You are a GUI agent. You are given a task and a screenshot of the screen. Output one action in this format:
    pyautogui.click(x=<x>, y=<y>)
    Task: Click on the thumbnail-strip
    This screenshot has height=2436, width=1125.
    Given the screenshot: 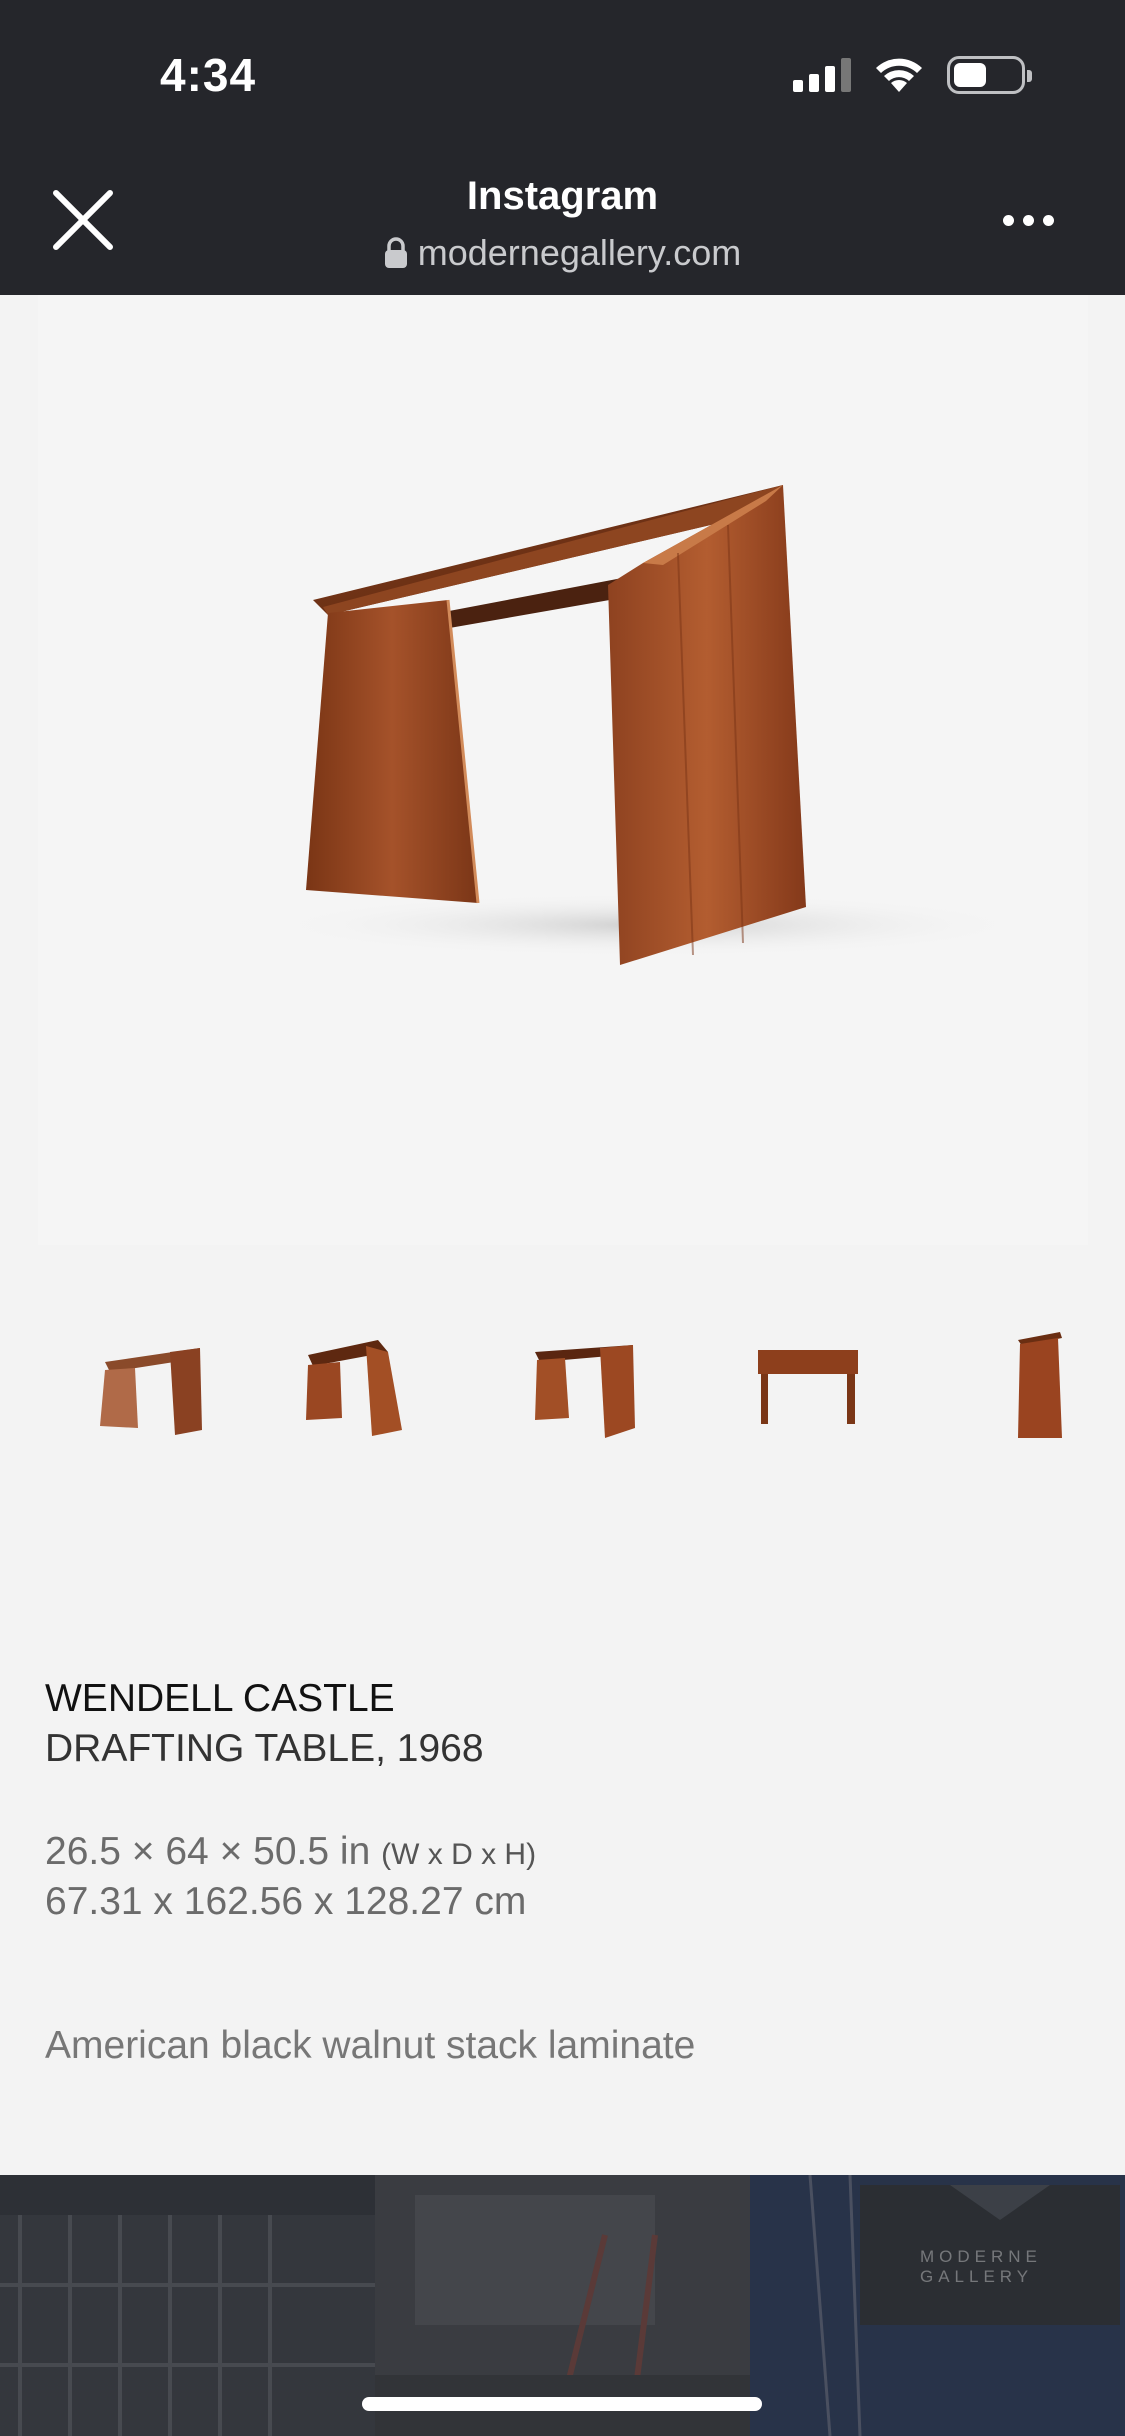 What is the action you would take?
    pyautogui.click(x=570, y=1385)
    